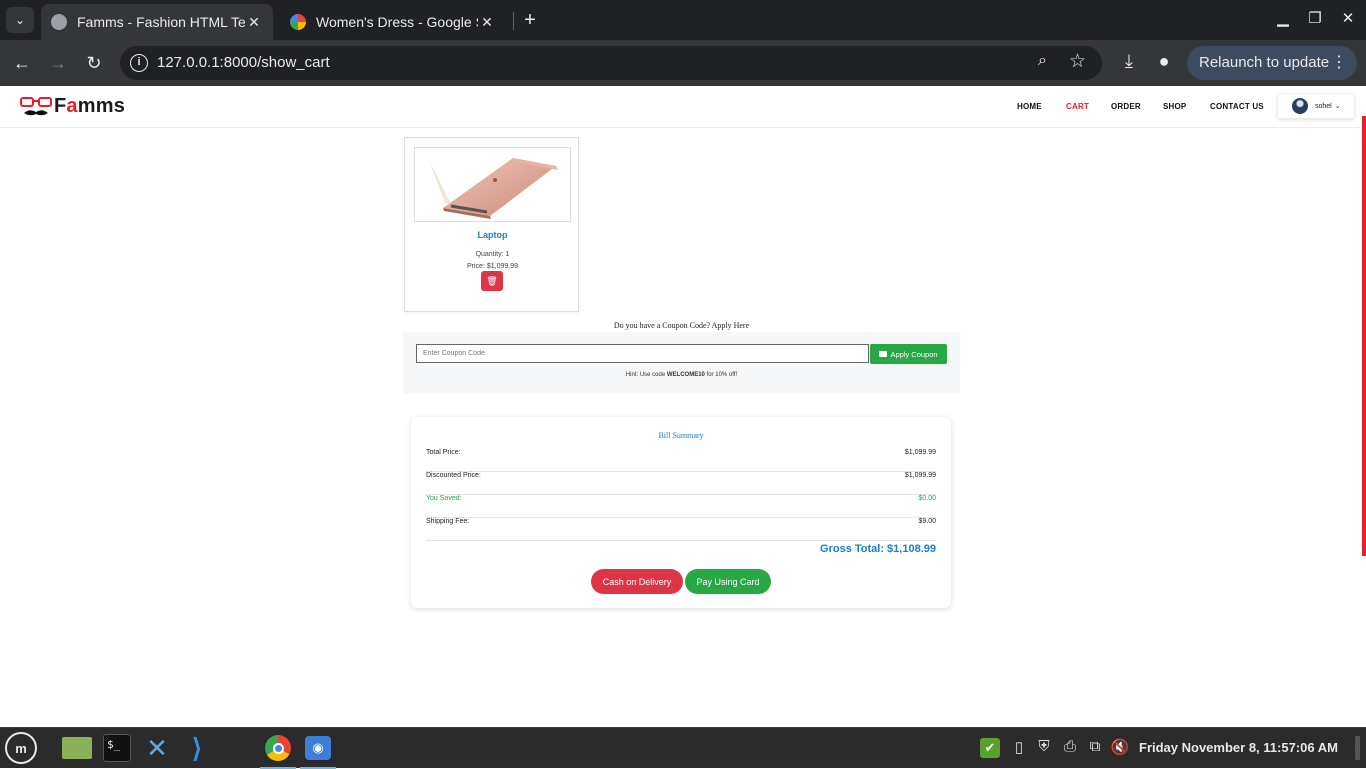  What do you see at coordinates (21, 748) in the screenshot?
I see `mint-menu-icon: m` at bounding box center [21, 748].